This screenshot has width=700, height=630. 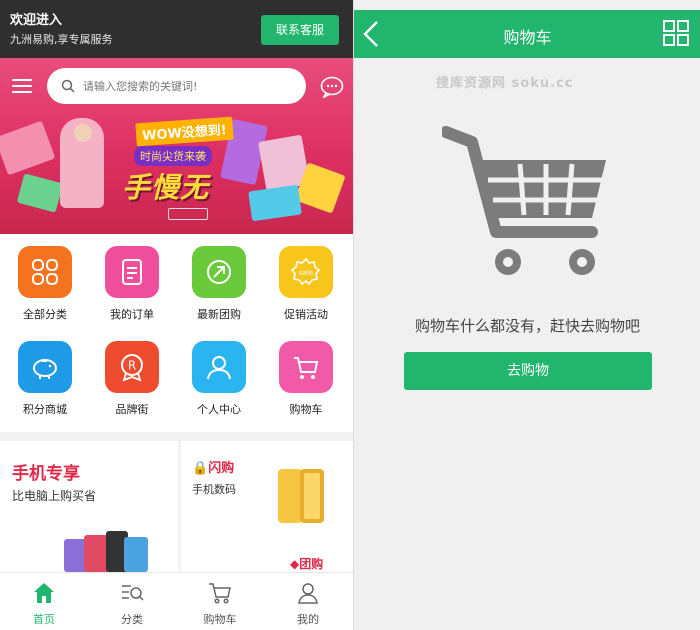 I want to click on sale-badge-icon: sale, so click(x=306, y=272).